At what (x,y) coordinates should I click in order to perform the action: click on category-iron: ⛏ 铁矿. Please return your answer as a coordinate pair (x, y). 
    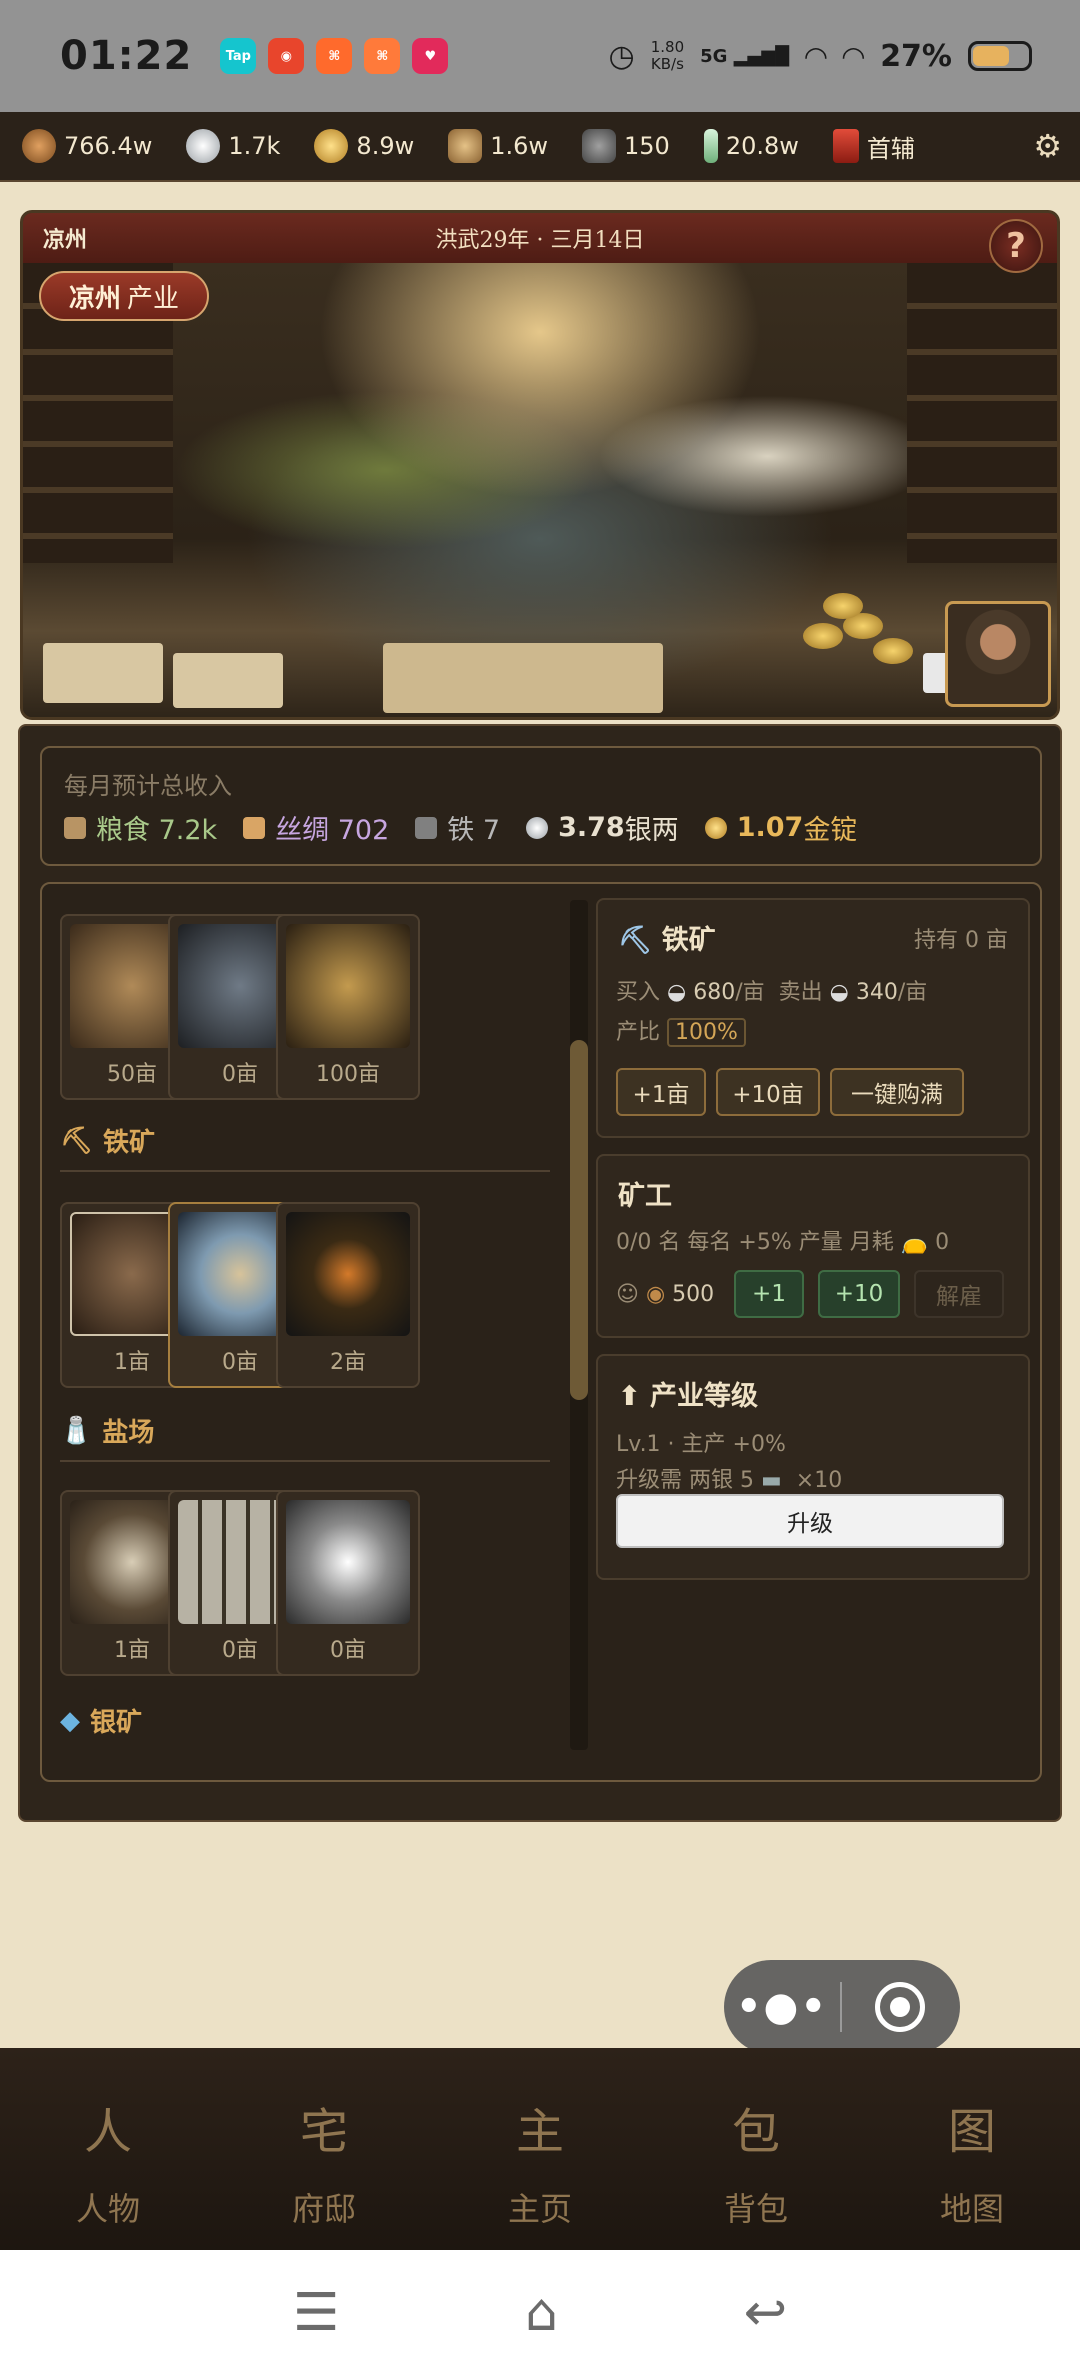
    Looking at the image, I should click on (107, 1140).